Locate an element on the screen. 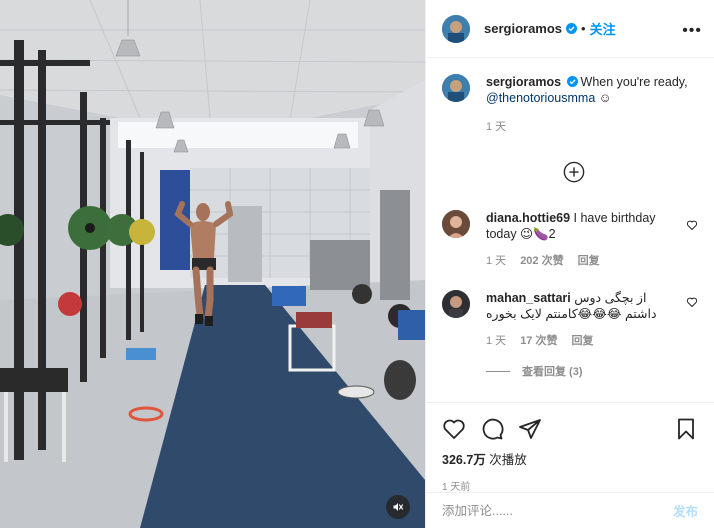 This screenshot has width=714, height=528. comment-text: diana.hottie69 I have birthday today 😉🍆2 is located at coordinates (579, 226).